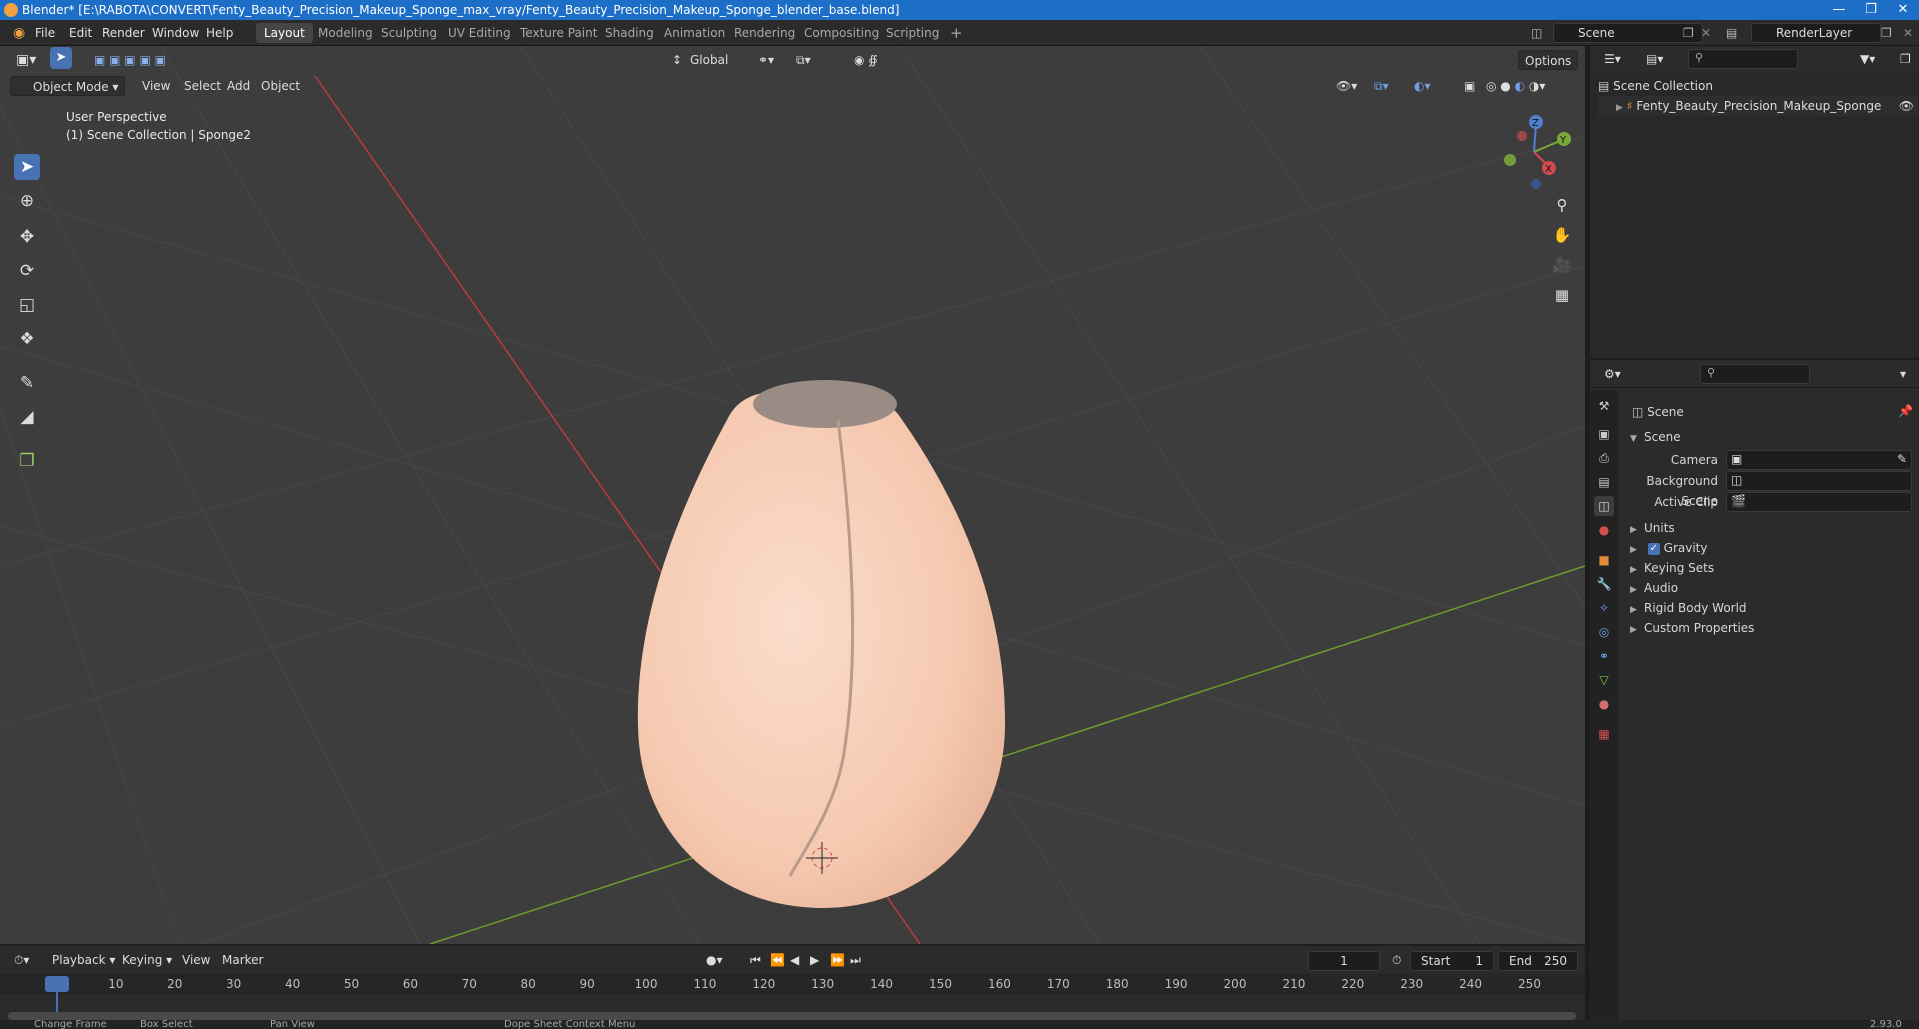 The image size is (1919, 1029). Describe the element at coordinates (764, 33) in the screenshot. I see `tab-rendering: Rendering` at that location.